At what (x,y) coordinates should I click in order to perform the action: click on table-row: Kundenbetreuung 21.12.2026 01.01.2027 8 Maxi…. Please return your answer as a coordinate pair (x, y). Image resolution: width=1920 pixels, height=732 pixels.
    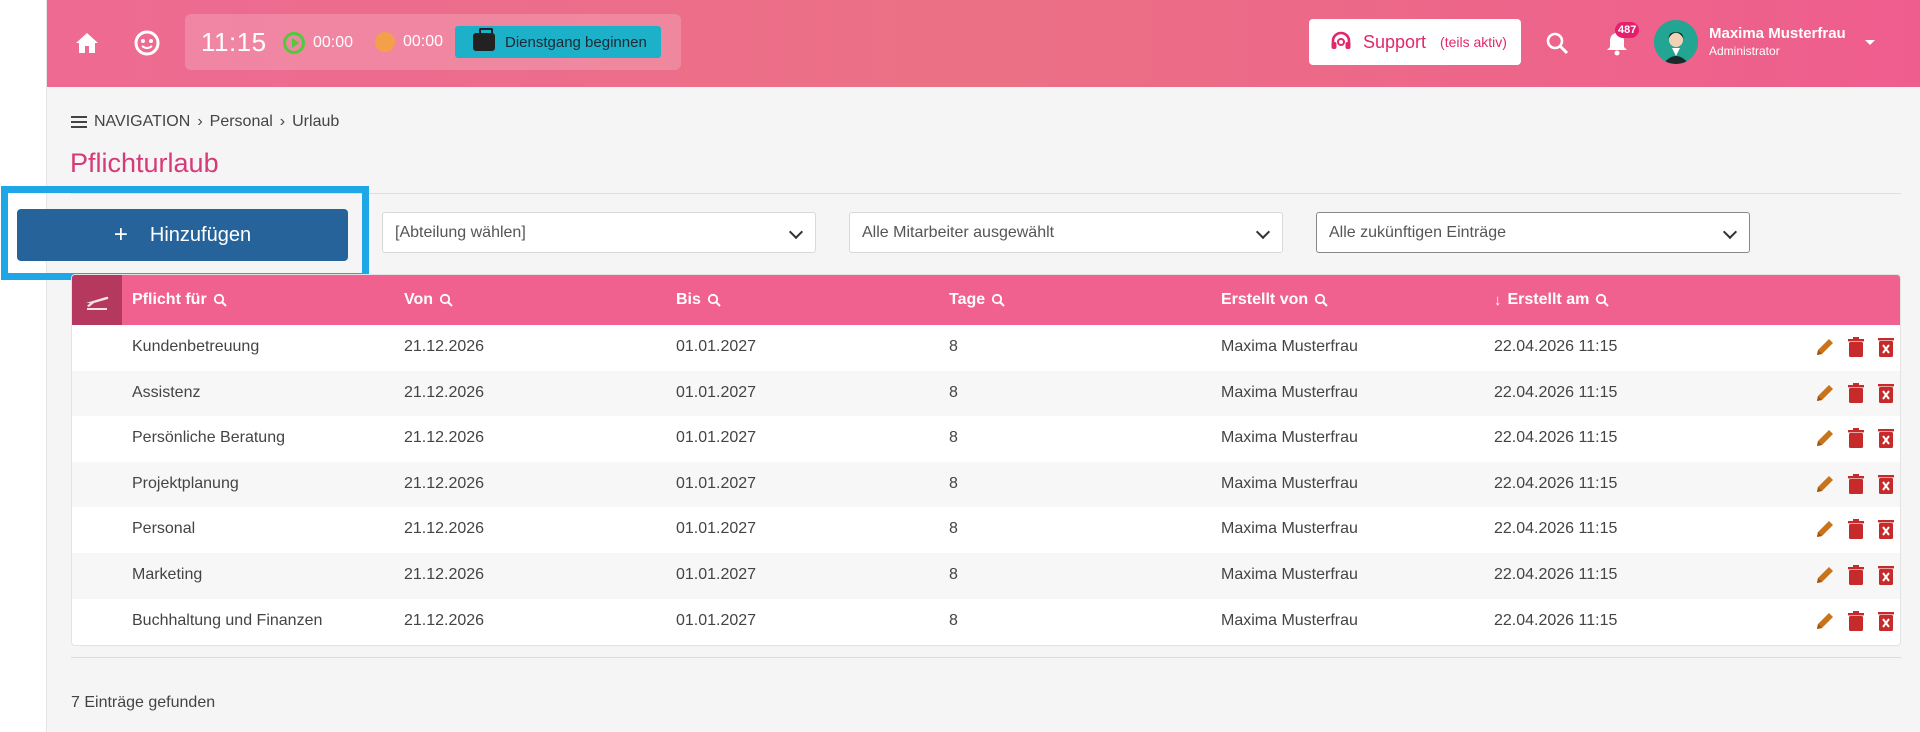
    Looking at the image, I should click on (986, 348).